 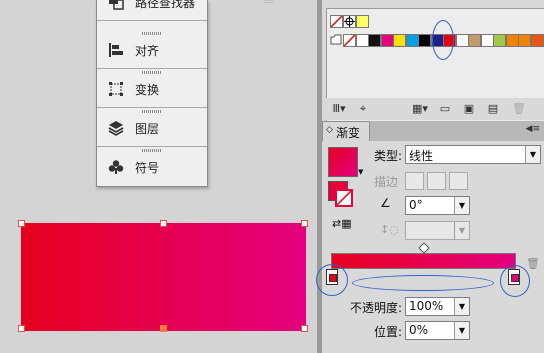 I want to click on panel-item-symbols: 符号, so click(x=152, y=166).